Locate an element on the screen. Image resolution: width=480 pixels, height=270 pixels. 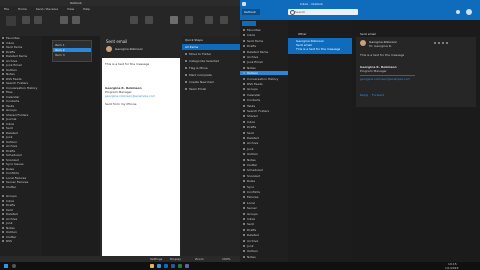
left-folder-item: Rules is located at coordinates (21, 169).